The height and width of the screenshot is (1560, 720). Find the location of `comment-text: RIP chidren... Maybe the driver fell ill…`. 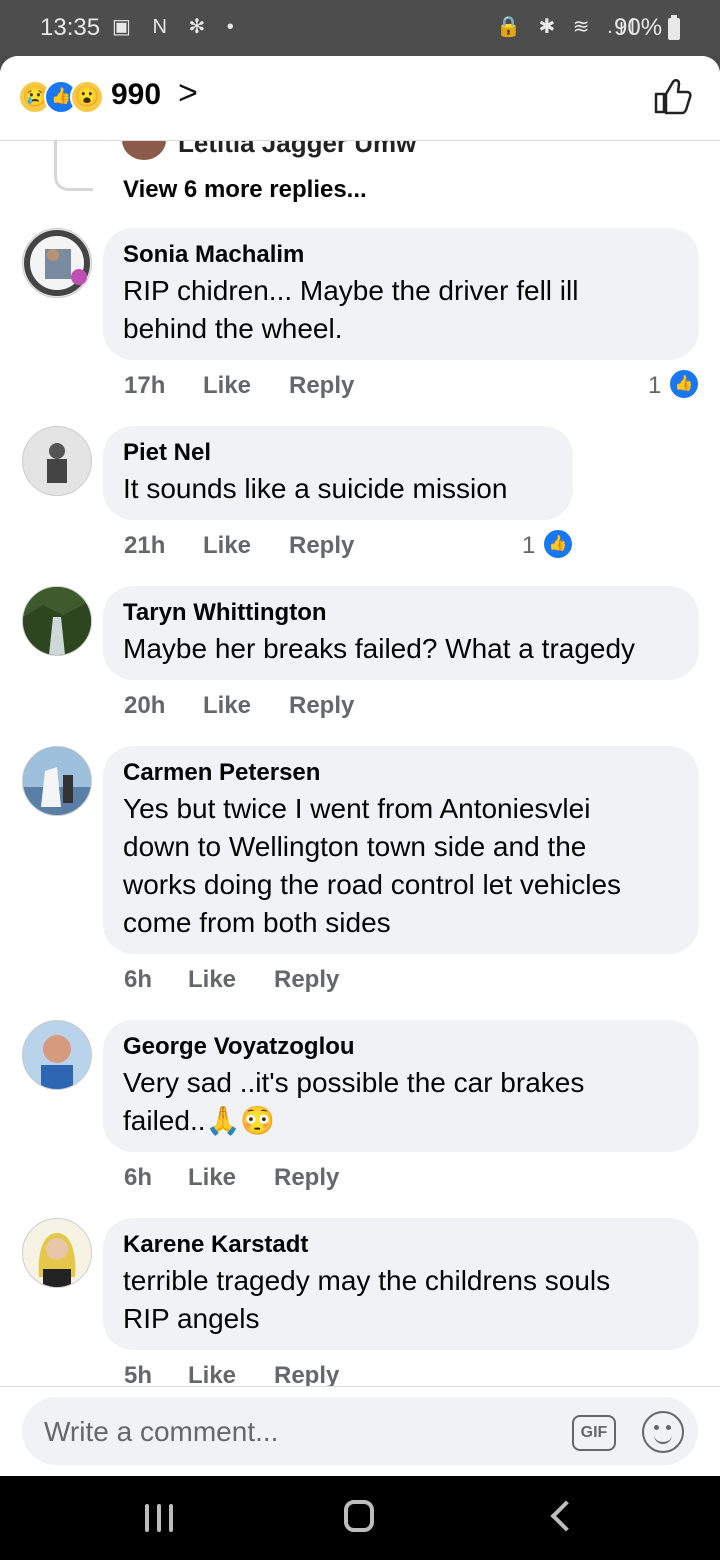

comment-text: RIP chidren... Maybe the driver fell ill… is located at coordinates (401, 310).